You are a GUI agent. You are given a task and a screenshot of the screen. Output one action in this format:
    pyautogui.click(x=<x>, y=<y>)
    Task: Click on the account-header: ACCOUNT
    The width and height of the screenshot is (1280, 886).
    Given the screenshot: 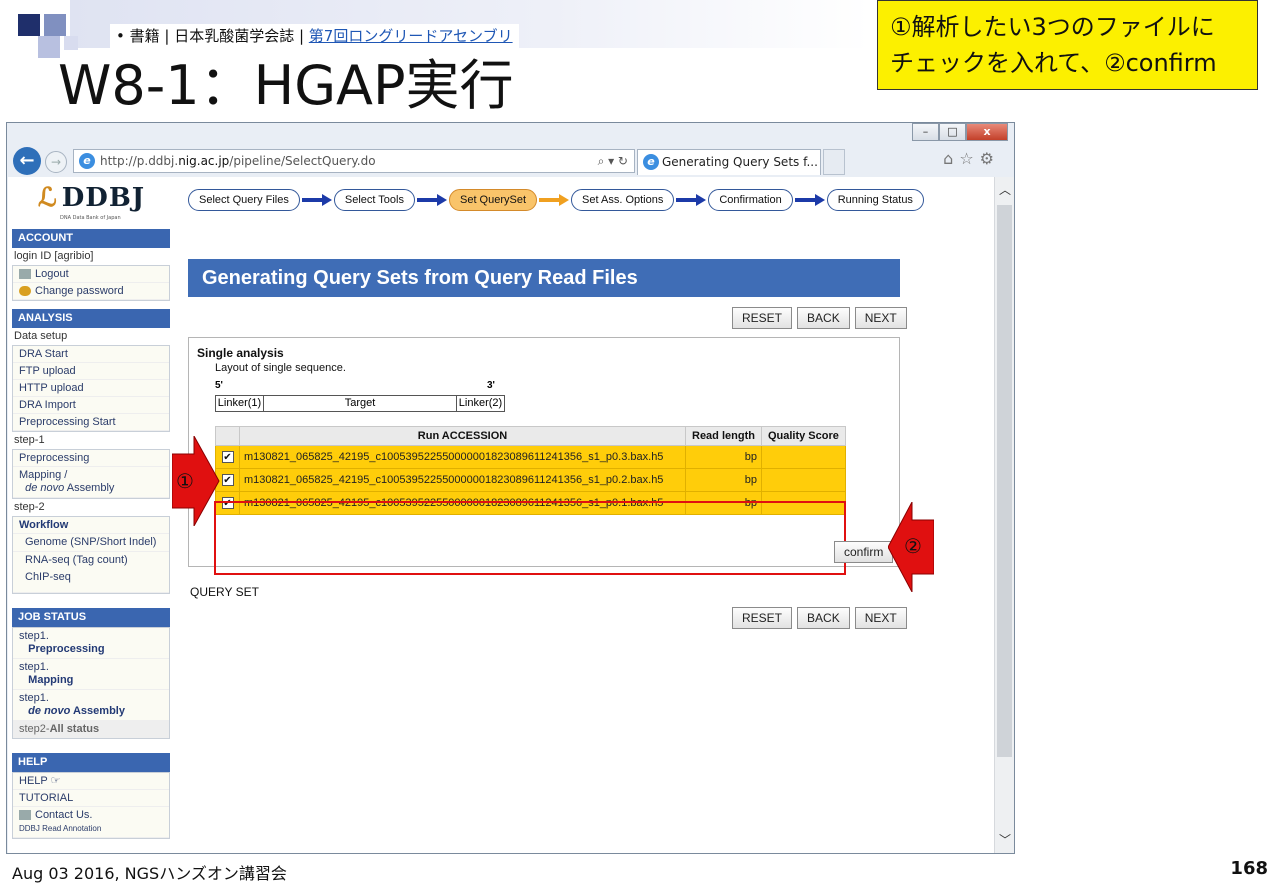 What is the action you would take?
    pyautogui.click(x=91, y=238)
    